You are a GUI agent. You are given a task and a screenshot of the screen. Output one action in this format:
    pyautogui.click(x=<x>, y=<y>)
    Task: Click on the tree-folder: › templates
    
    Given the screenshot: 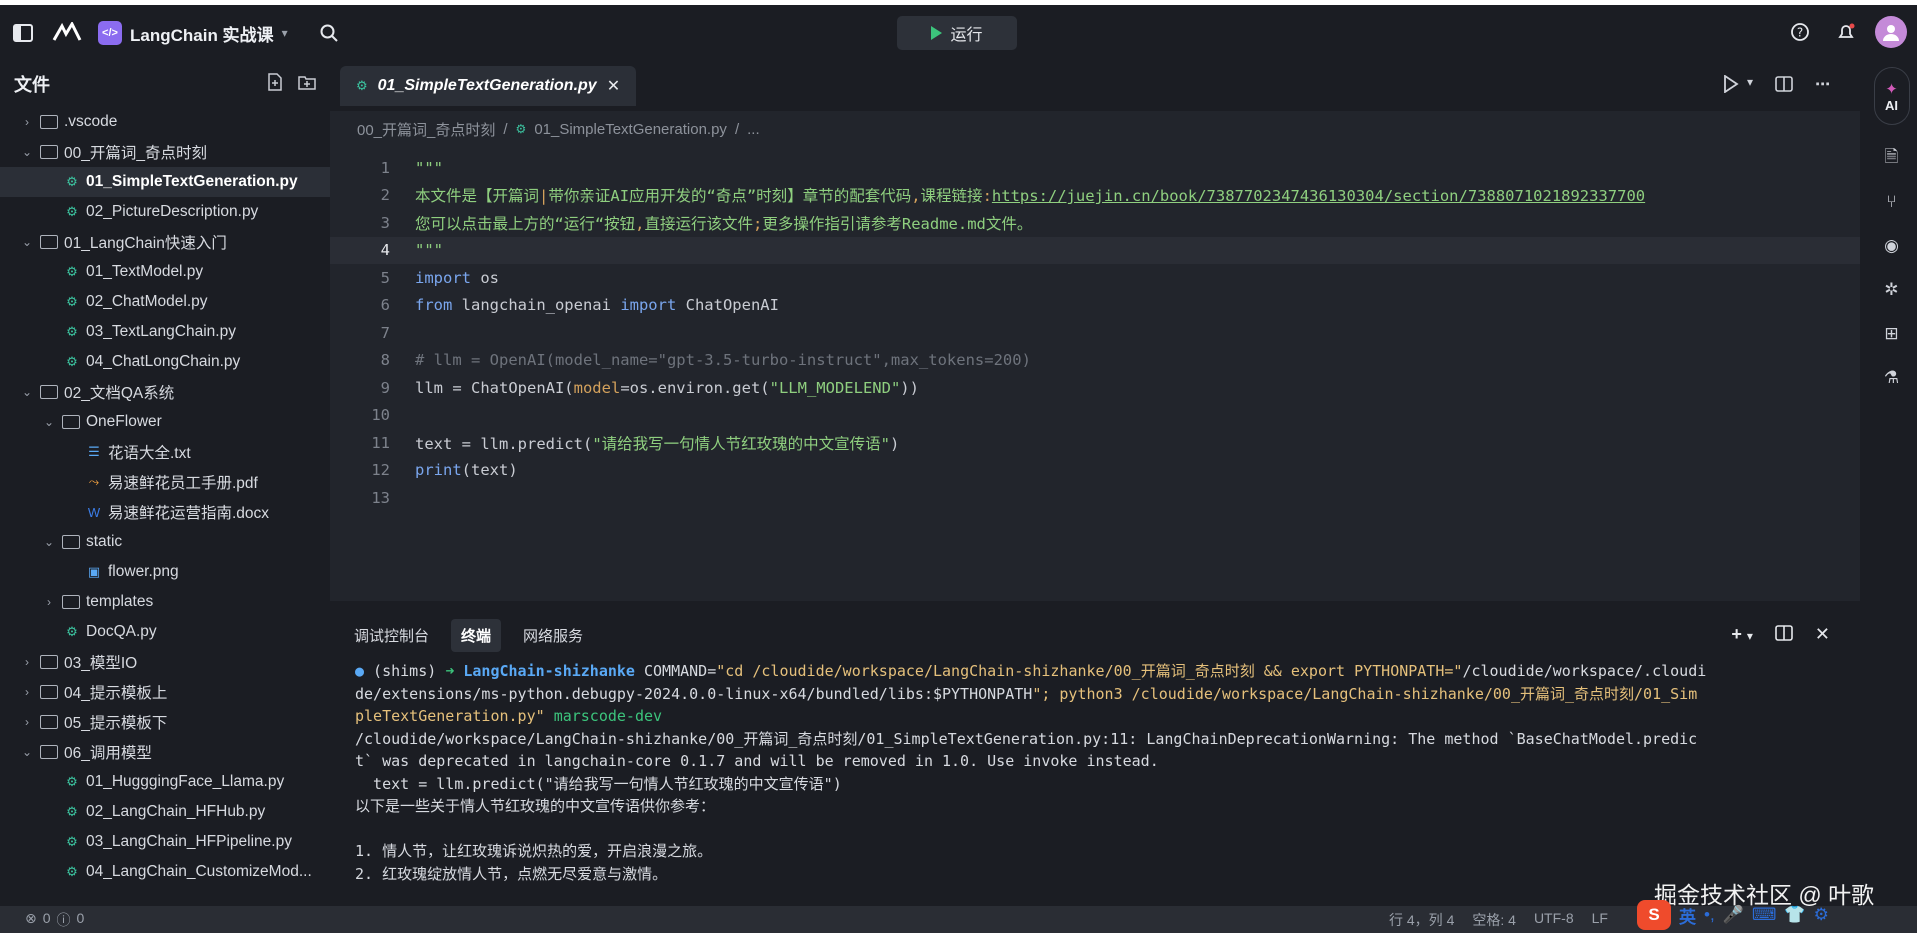 What is the action you would take?
    pyautogui.click(x=165, y=602)
    